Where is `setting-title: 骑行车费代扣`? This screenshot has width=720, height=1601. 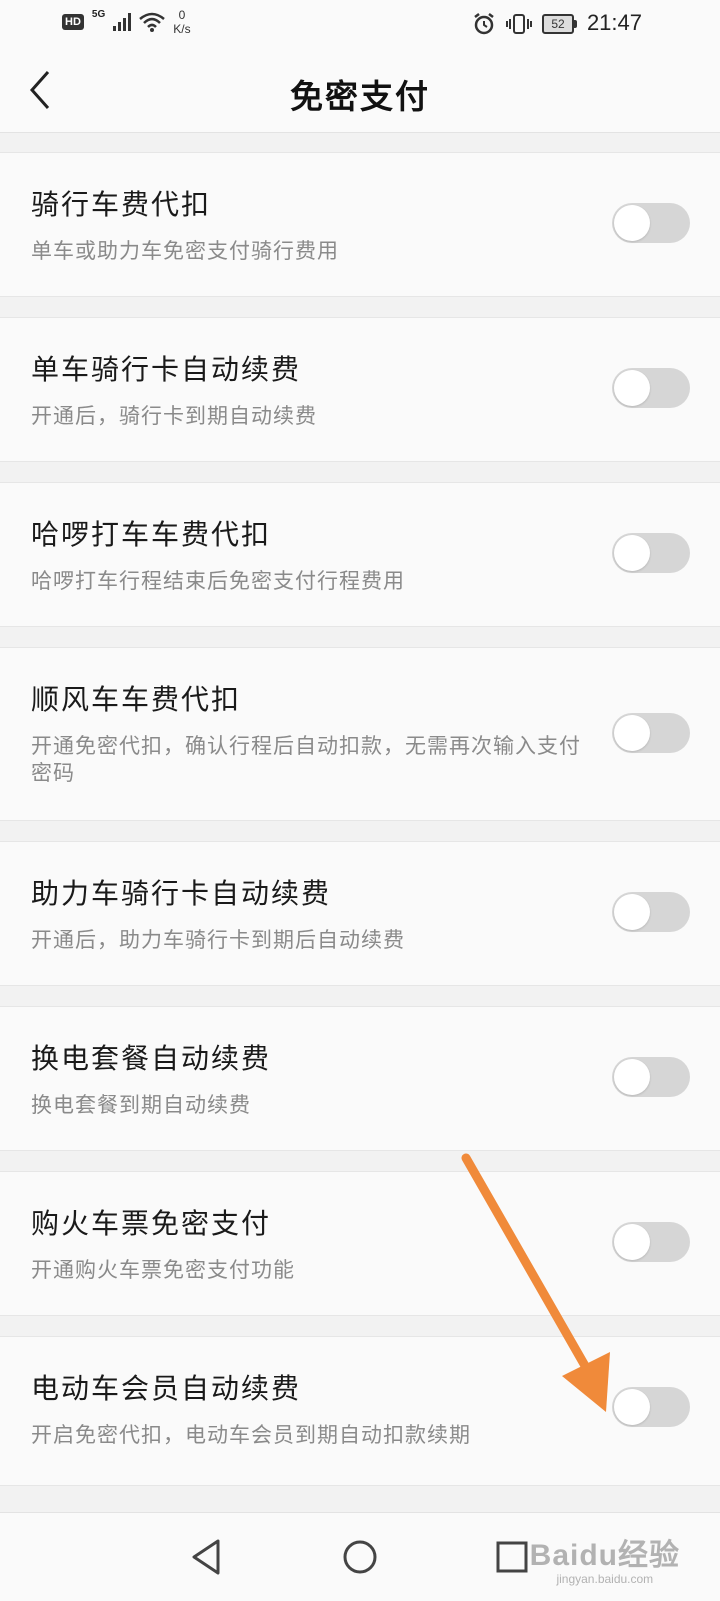
setting-title: 骑行车费代扣 is located at coordinates (121, 204).